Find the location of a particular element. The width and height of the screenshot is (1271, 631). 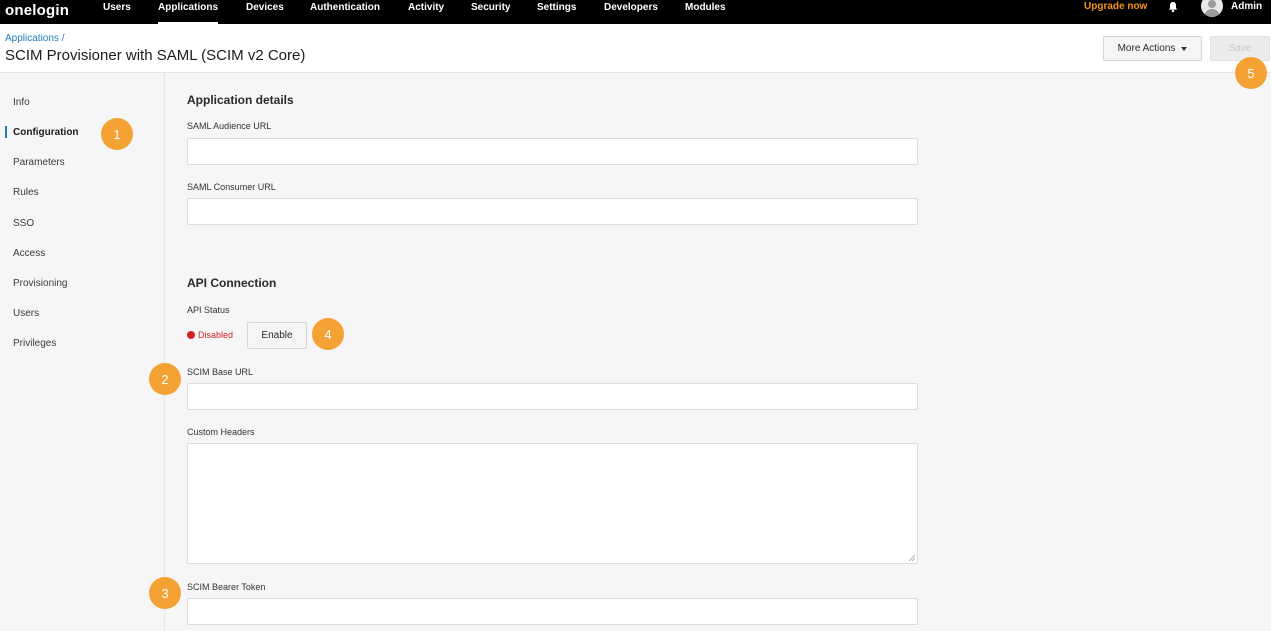

custom-headers-textarea is located at coordinates (552, 503).